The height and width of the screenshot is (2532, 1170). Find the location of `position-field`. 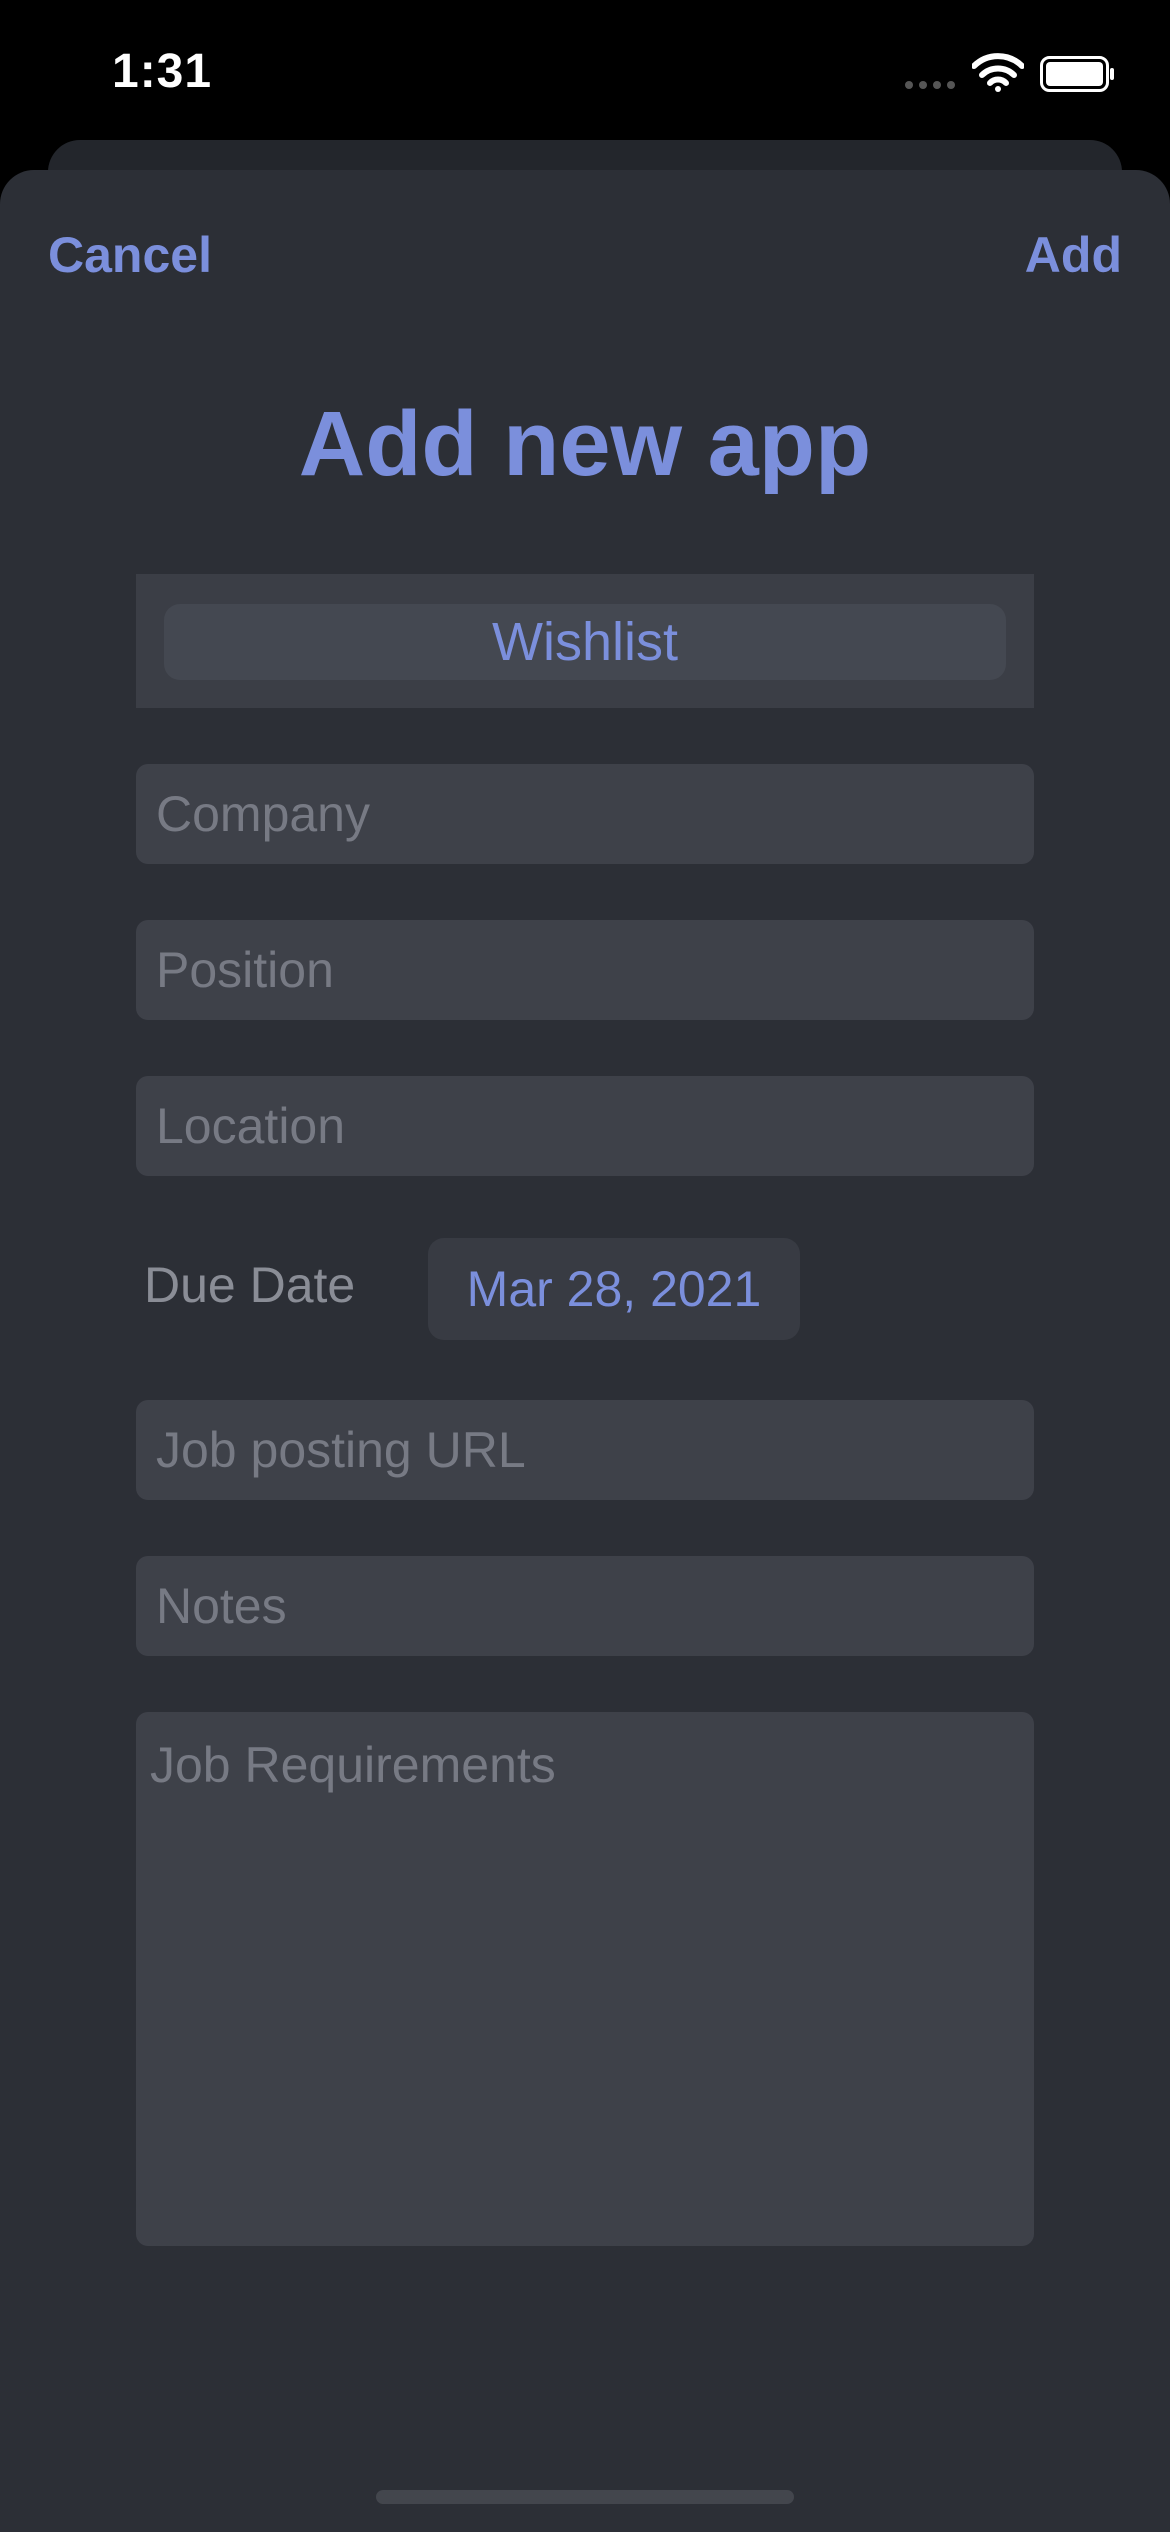

position-field is located at coordinates (585, 970).